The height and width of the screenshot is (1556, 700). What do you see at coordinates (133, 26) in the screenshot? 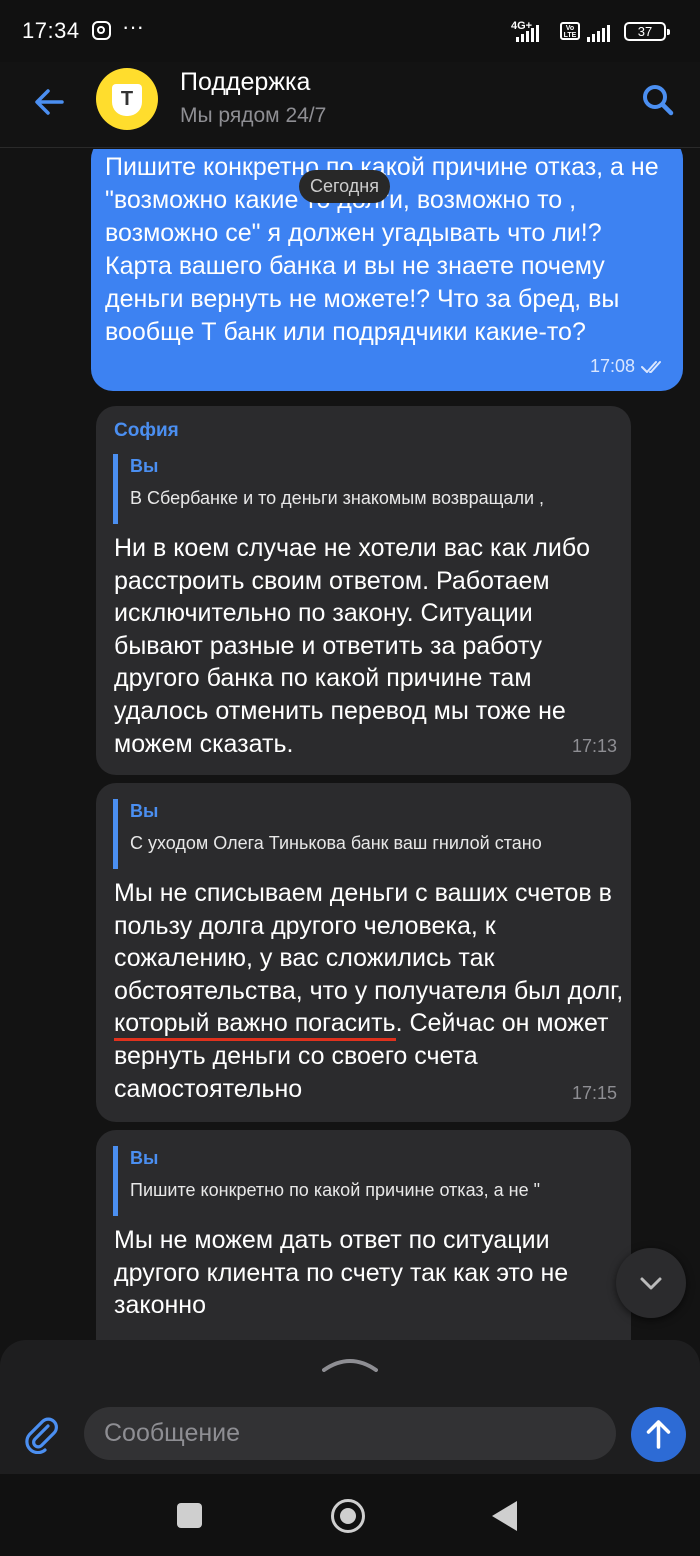
I see `more-notifications-icon: ···` at bounding box center [133, 26].